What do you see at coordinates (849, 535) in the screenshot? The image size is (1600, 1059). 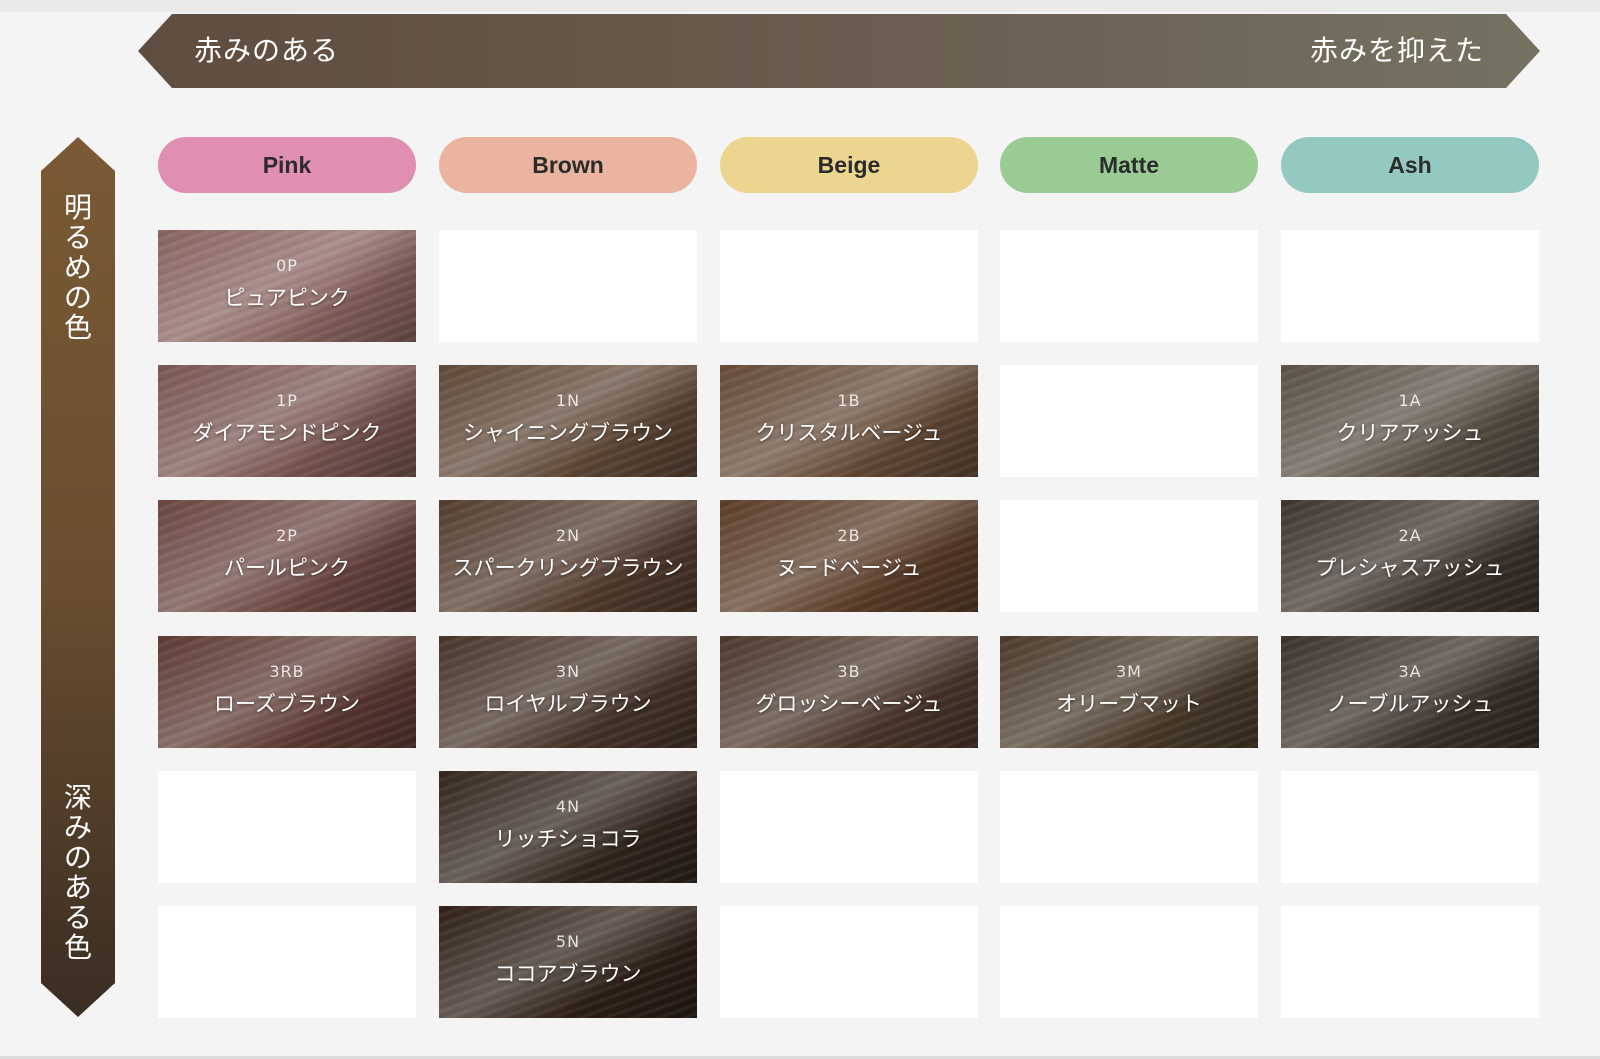 I see `swatch-code: 2B` at bounding box center [849, 535].